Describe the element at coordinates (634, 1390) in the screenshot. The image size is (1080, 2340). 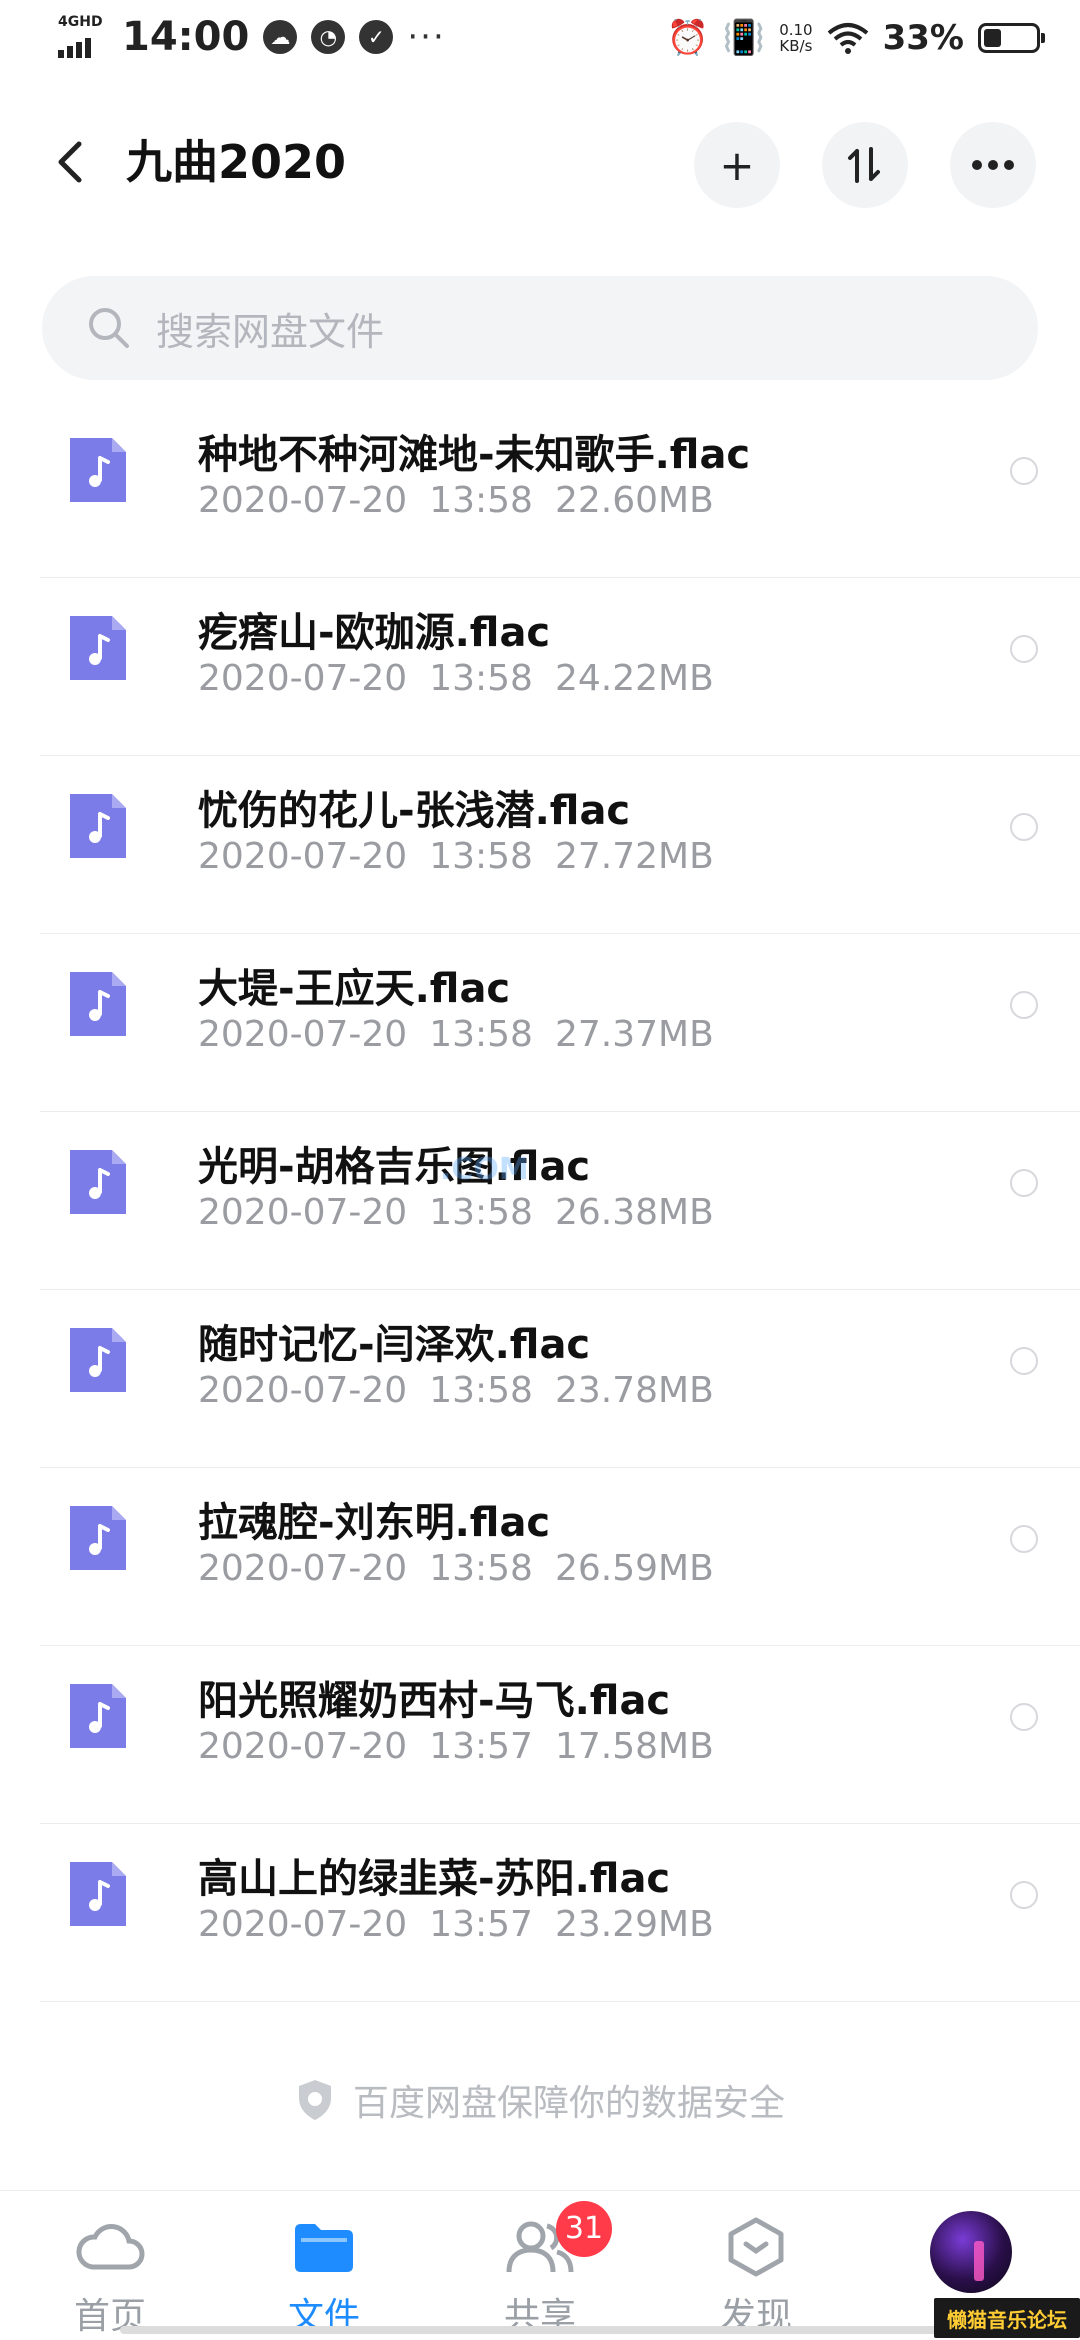
I see `file-size: 23.78MB` at that location.